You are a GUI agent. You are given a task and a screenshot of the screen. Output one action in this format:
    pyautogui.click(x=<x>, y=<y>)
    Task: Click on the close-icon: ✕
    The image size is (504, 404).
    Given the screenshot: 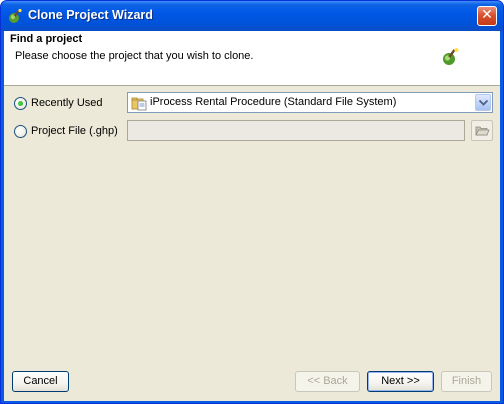 What is the action you would take?
    pyautogui.click(x=487, y=15)
    